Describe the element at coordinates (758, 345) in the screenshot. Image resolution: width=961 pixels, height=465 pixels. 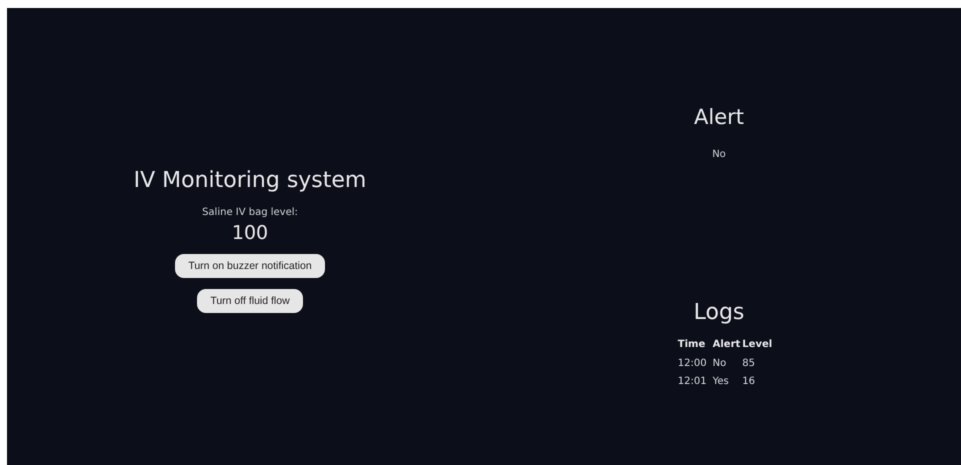
I see `column-header: Level` at that location.